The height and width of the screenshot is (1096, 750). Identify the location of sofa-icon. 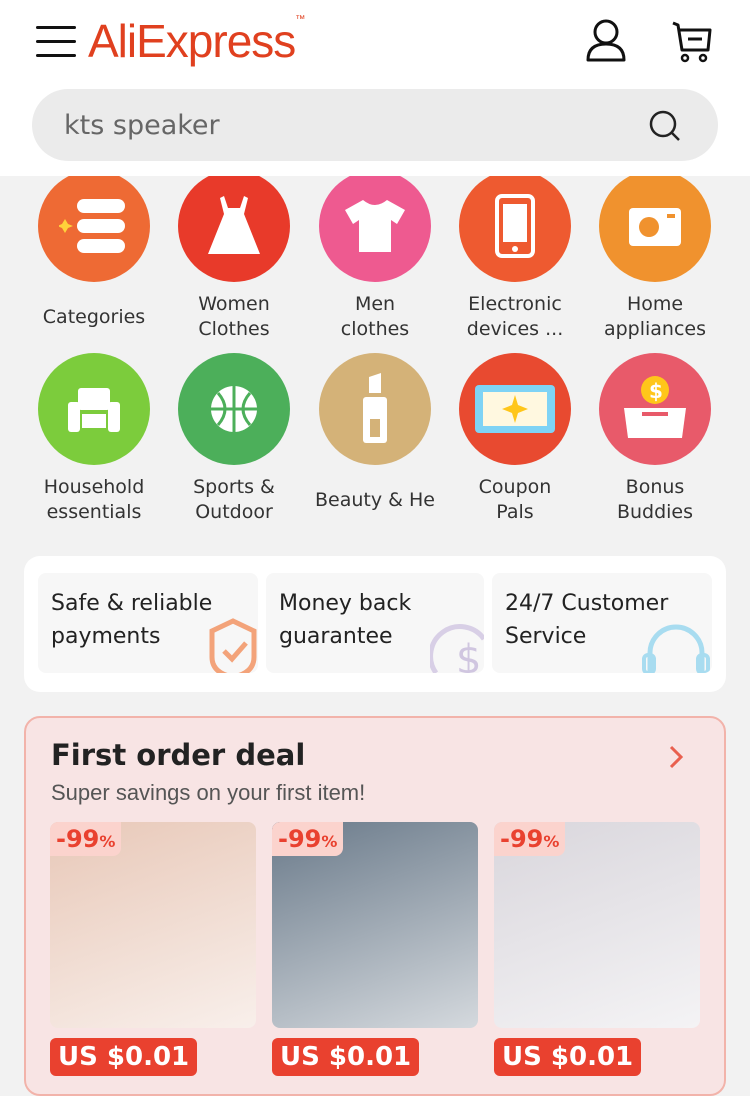
(94, 409).